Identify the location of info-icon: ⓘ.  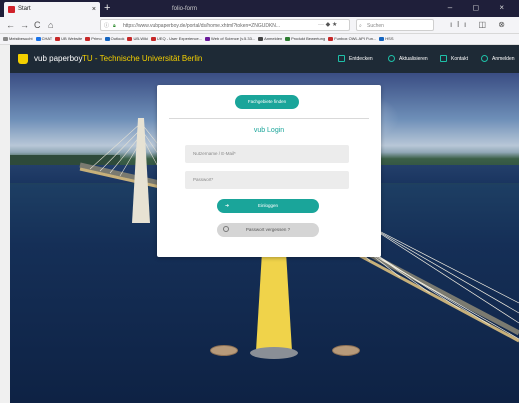
(106, 25).